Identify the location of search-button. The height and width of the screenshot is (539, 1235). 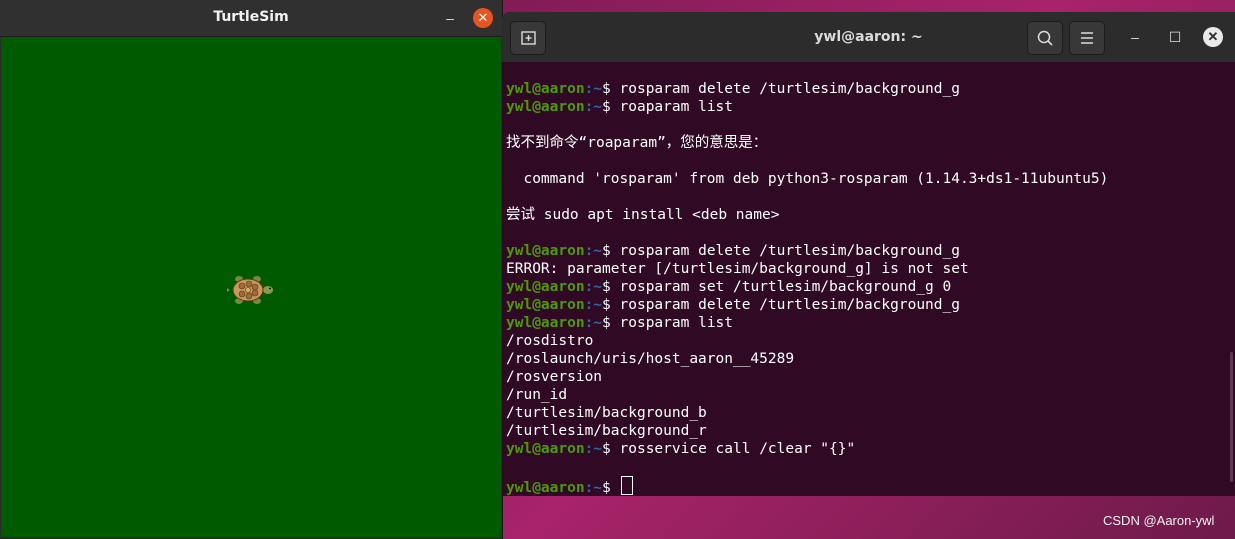
(1045, 38).